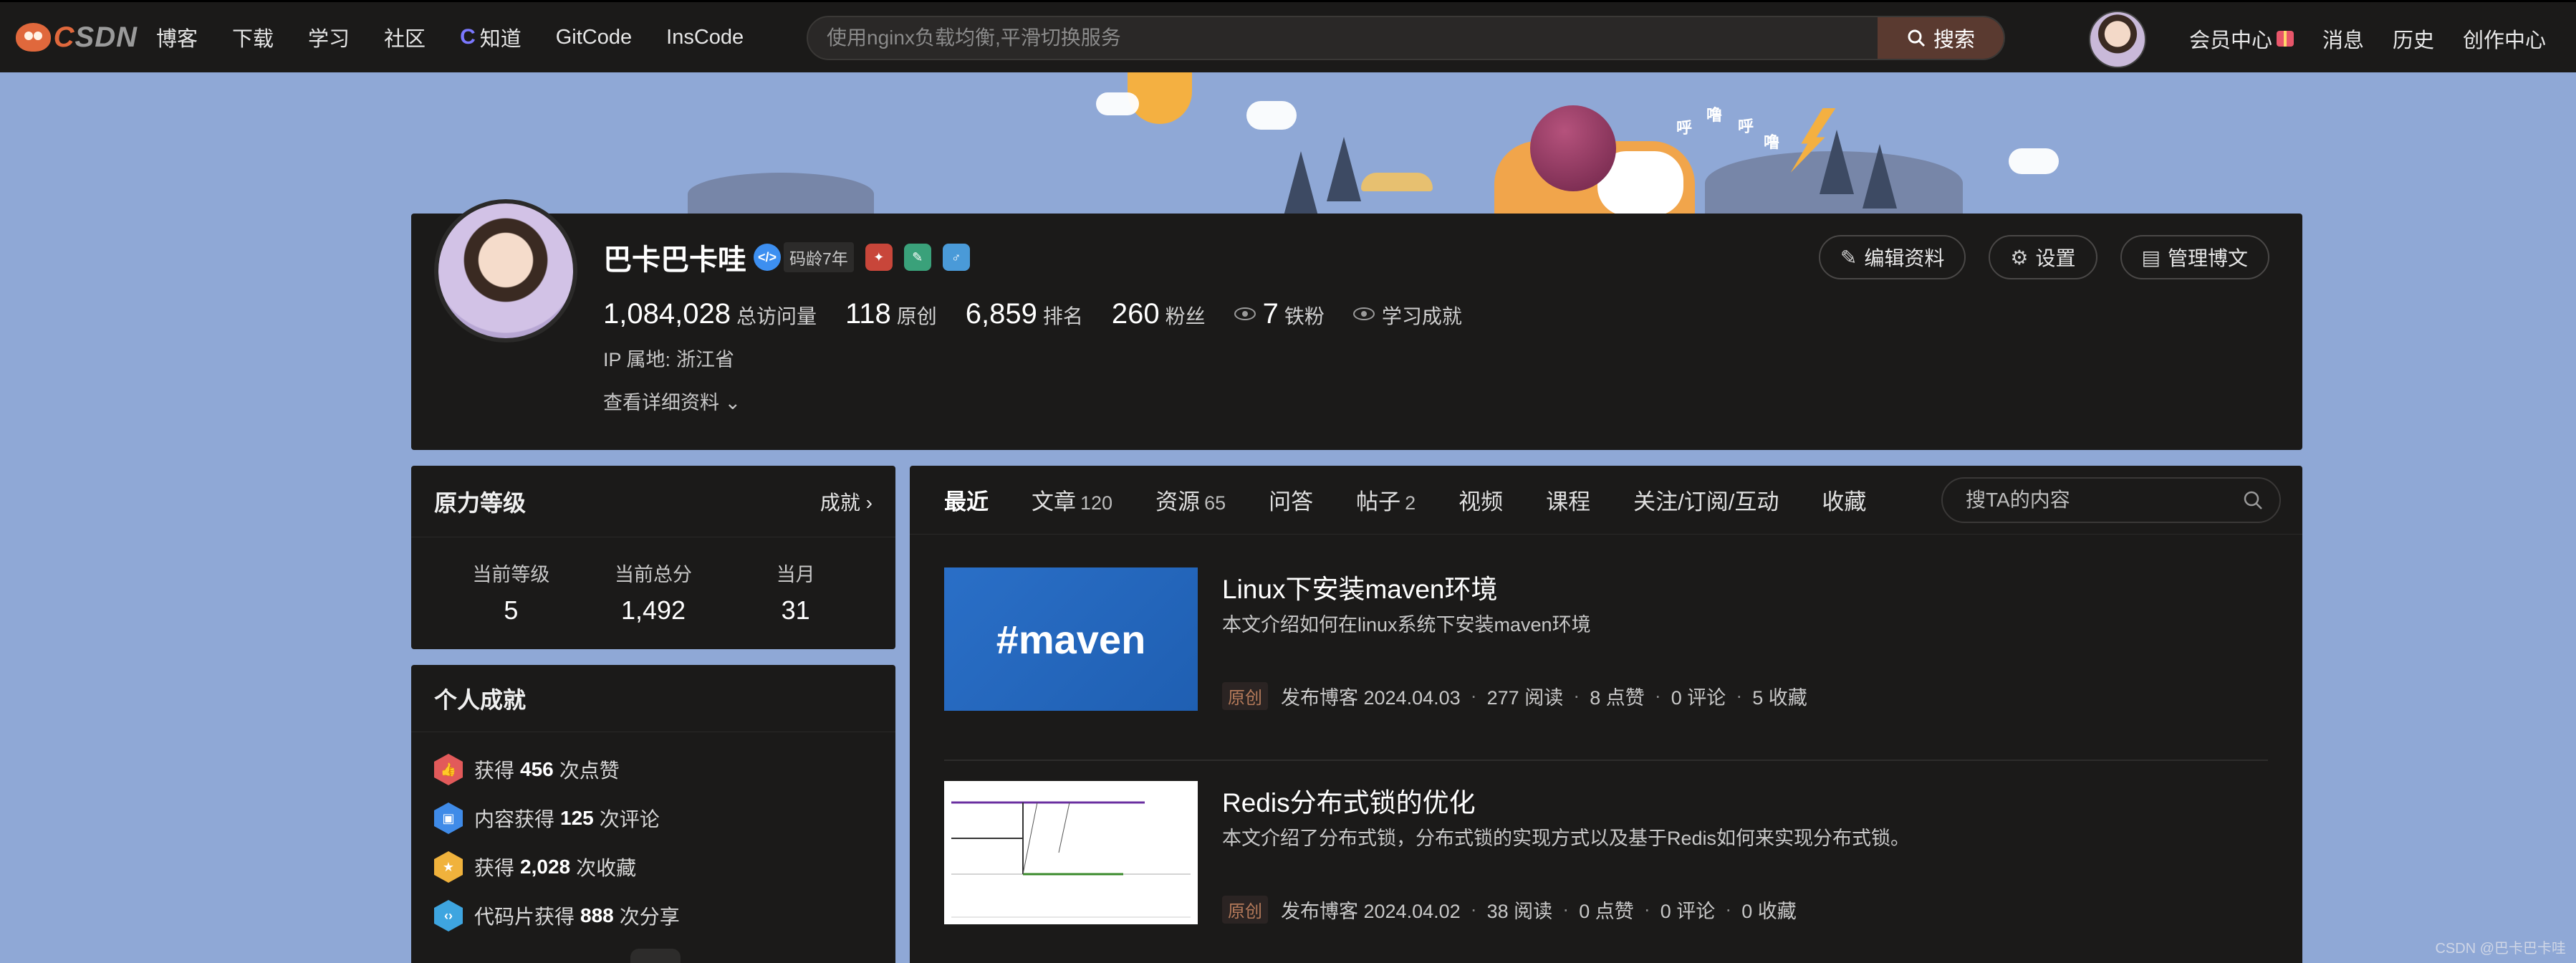 The image size is (2576, 963). I want to click on stat-label: 总访问量, so click(776, 316).